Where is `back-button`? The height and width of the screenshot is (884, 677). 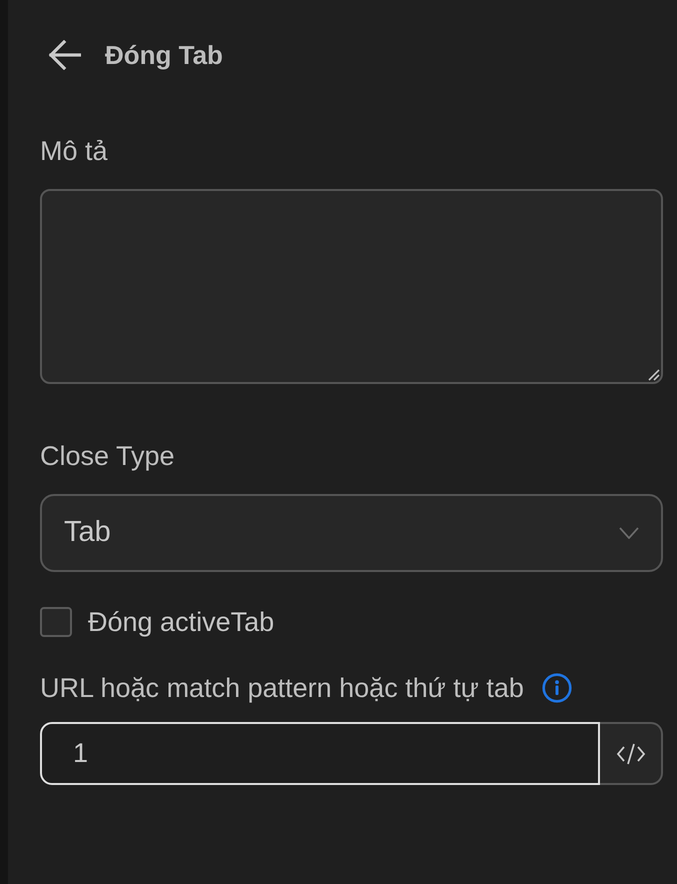 back-button is located at coordinates (64, 55).